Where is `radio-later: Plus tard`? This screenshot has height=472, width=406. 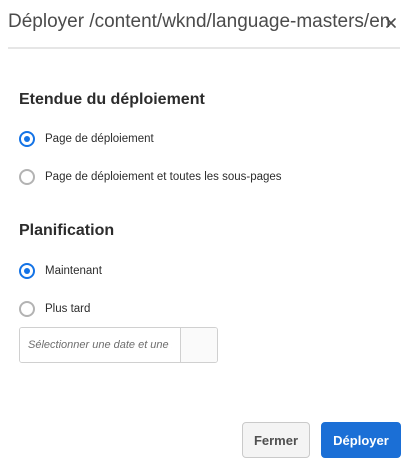 radio-later: Plus tard is located at coordinates (54, 309).